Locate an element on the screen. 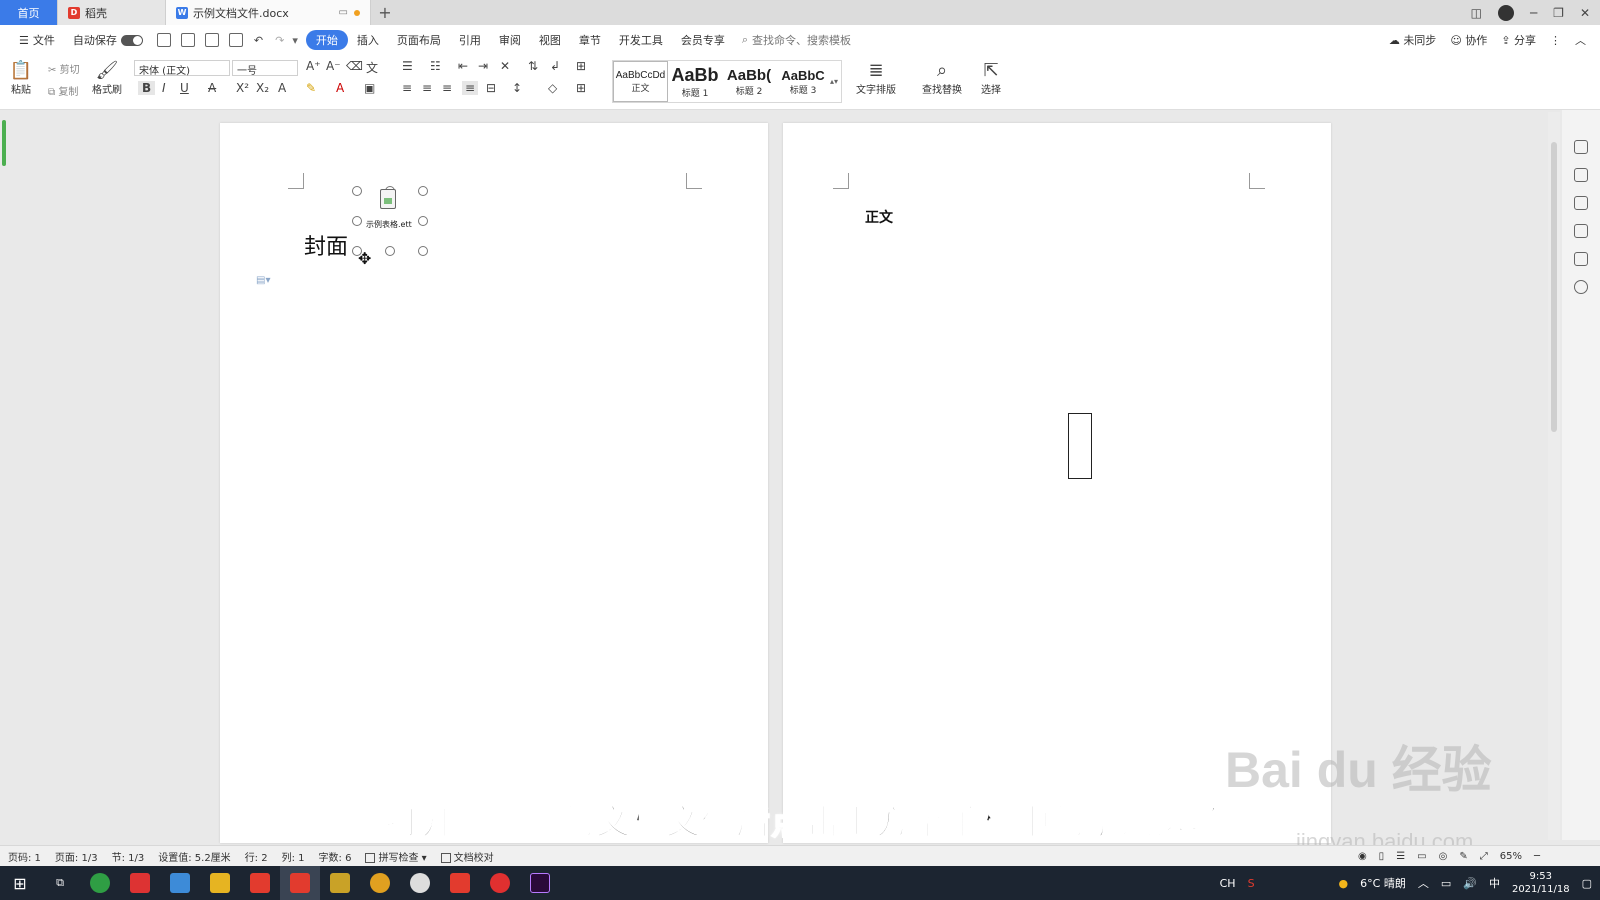 The height and width of the screenshot is (900, 1600). calendar-app-icon is located at coordinates (340, 883).